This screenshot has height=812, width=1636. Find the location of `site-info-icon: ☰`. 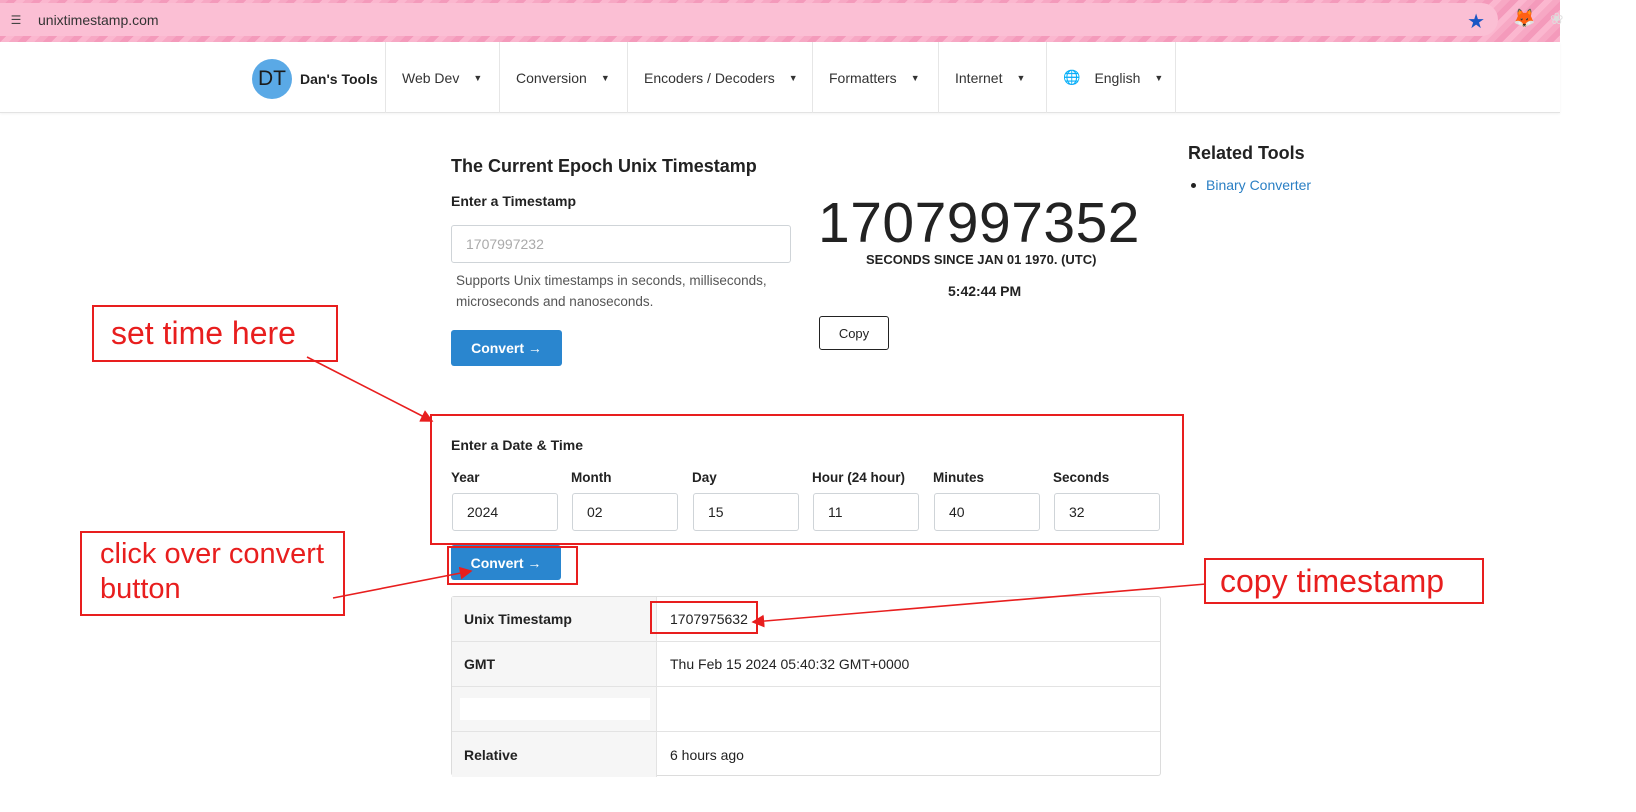

site-info-icon: ☰ is located at coordinates (16, 20).